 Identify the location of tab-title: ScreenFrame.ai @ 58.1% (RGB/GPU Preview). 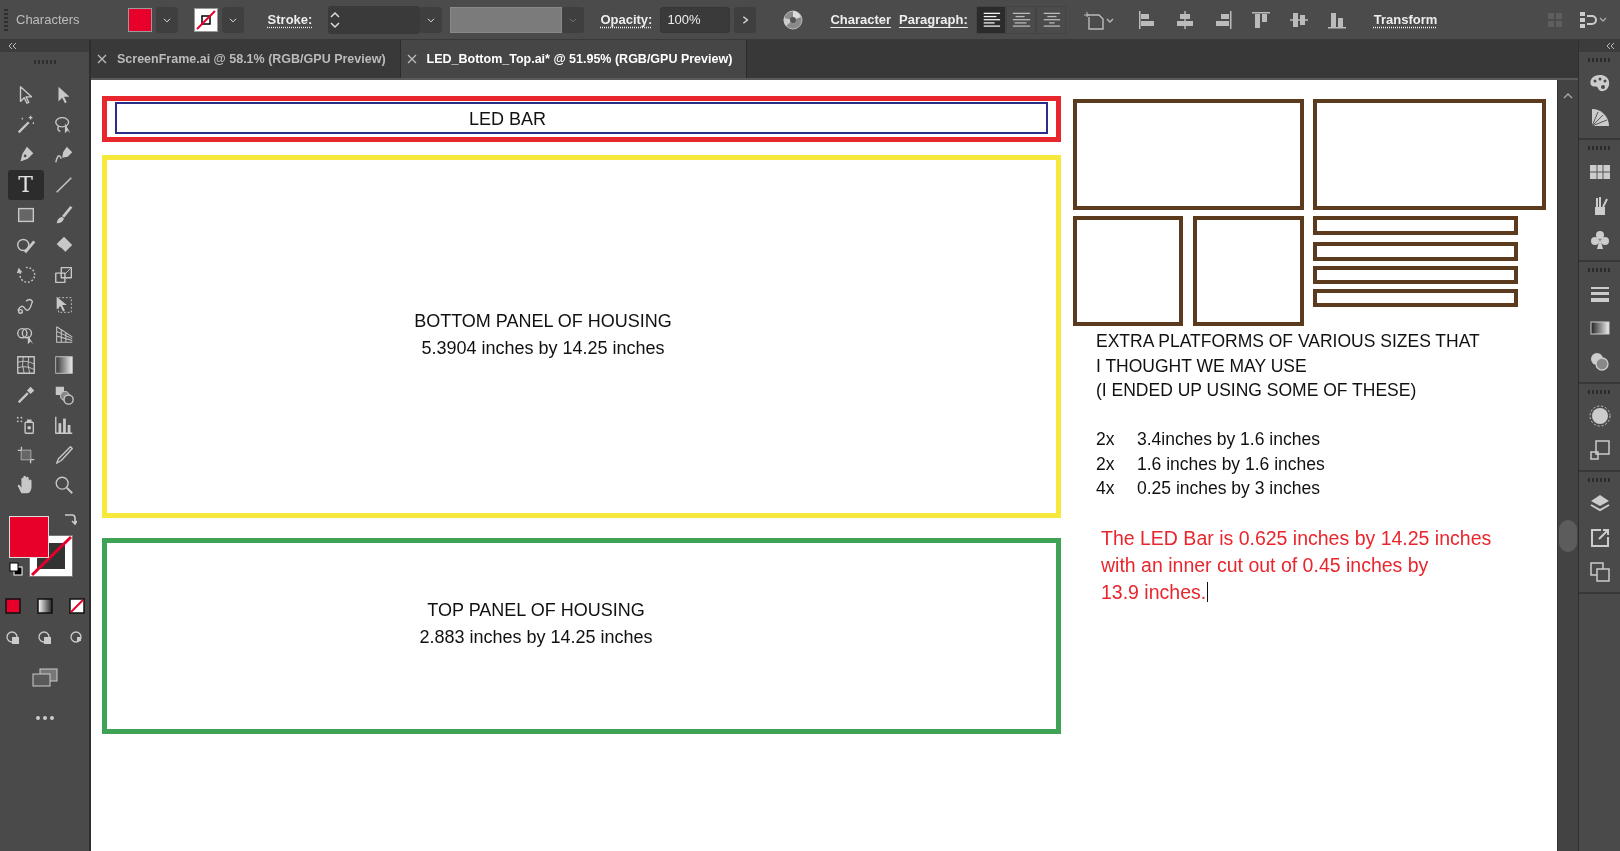
(251, 59).